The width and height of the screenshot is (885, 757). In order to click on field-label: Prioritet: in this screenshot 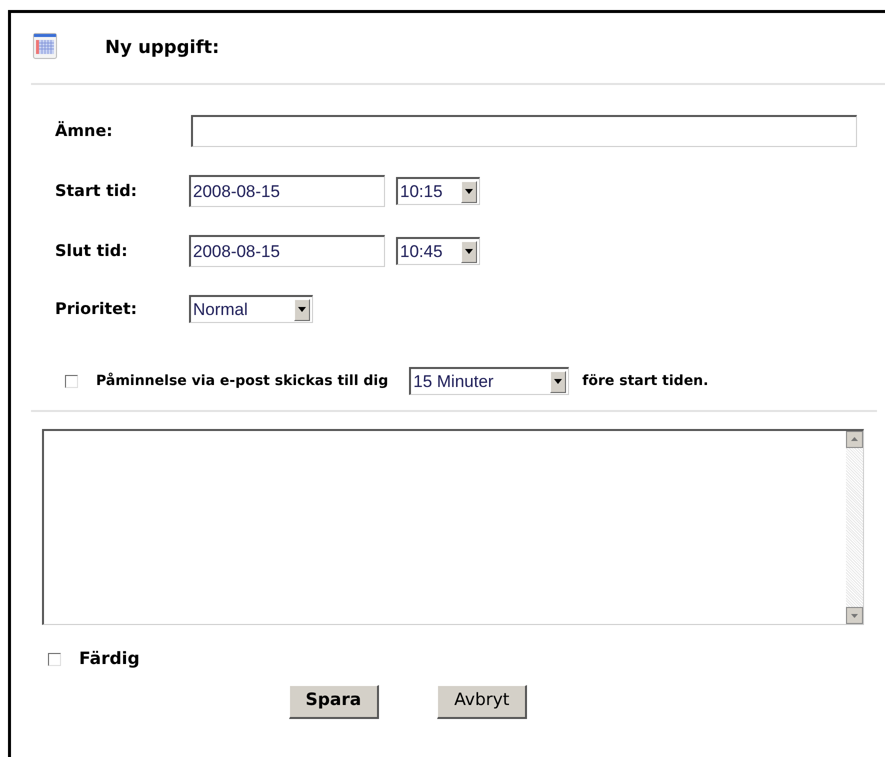, I will do `click(96, 309)`.